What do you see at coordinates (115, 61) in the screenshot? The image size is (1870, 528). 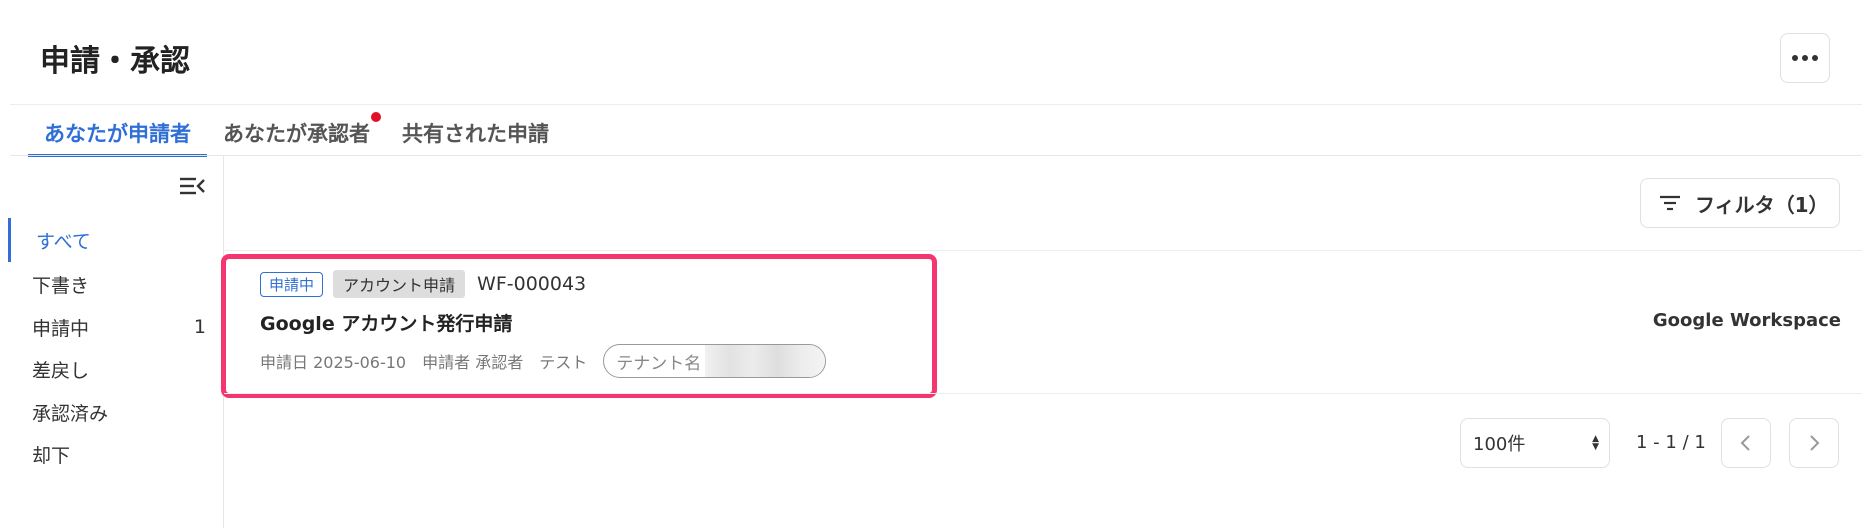 I see `page-title: 申請・承認` at bounding box center [115, 61].